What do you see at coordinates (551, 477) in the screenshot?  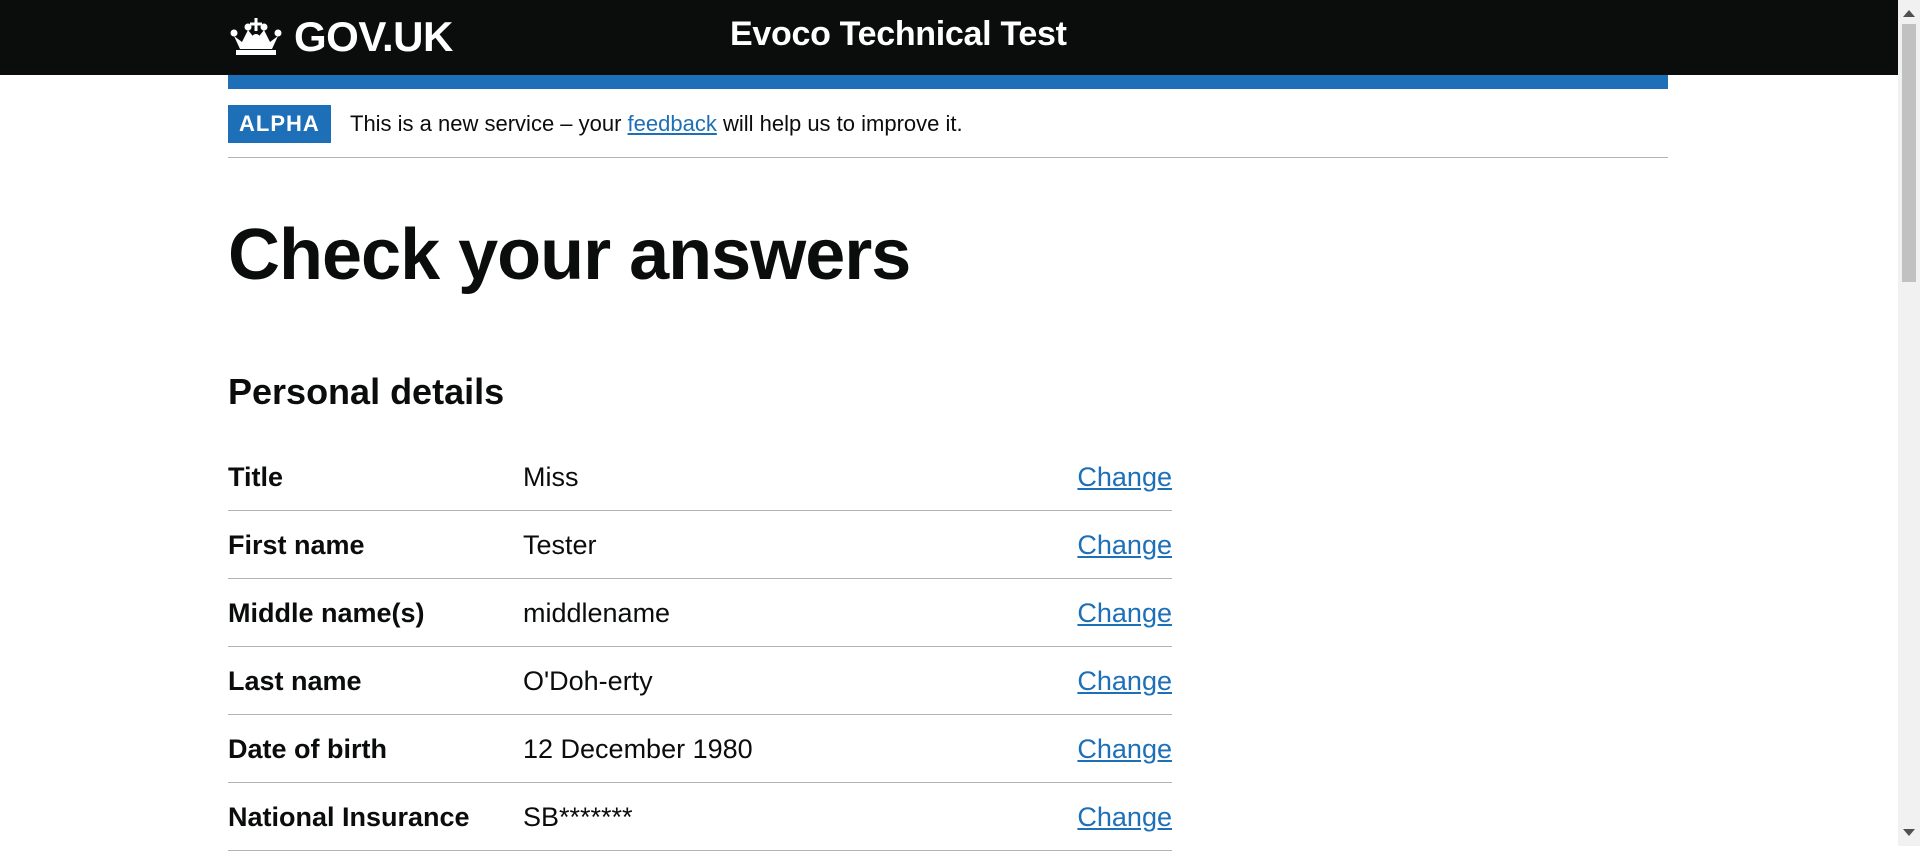 I see `summary-value: Miss` at bounding box center [551, 477].